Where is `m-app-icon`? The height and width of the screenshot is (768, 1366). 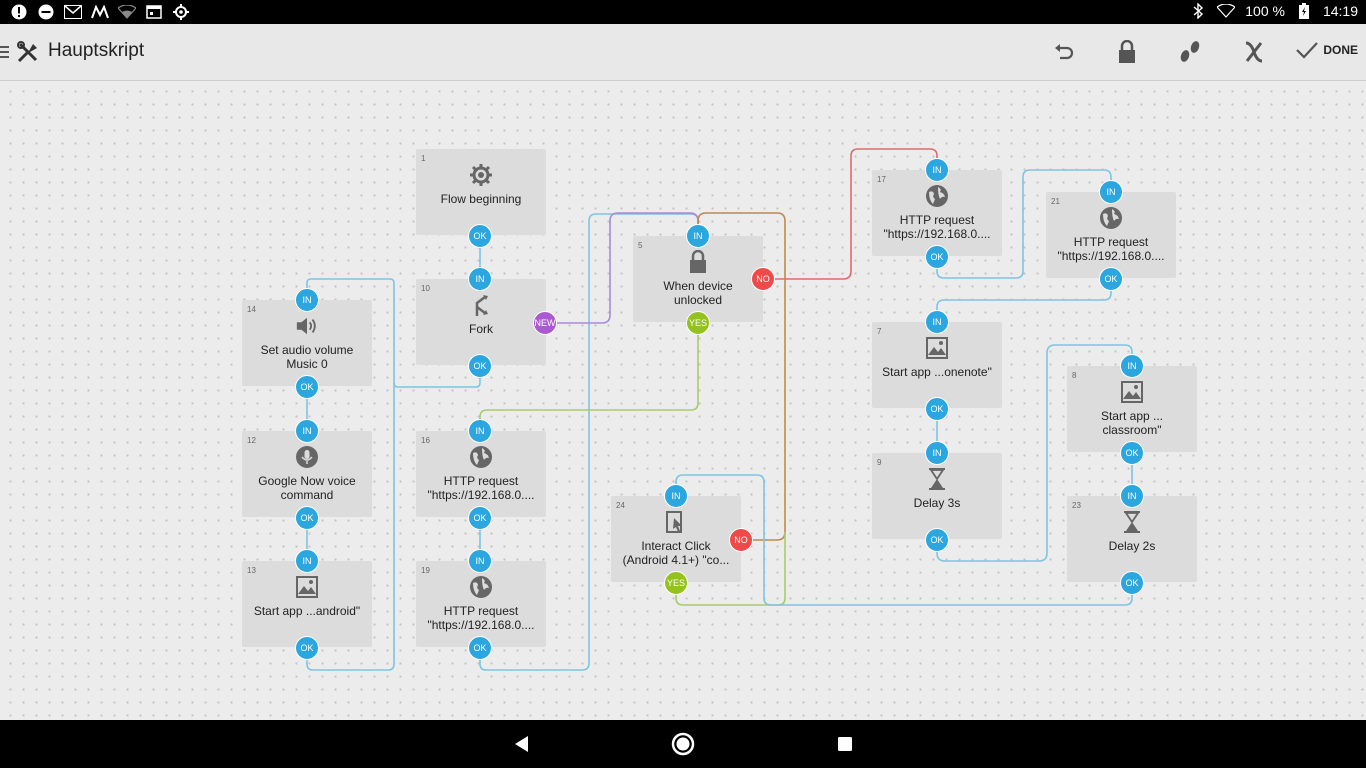 m-app-icon is located at coordinates (100, 12).